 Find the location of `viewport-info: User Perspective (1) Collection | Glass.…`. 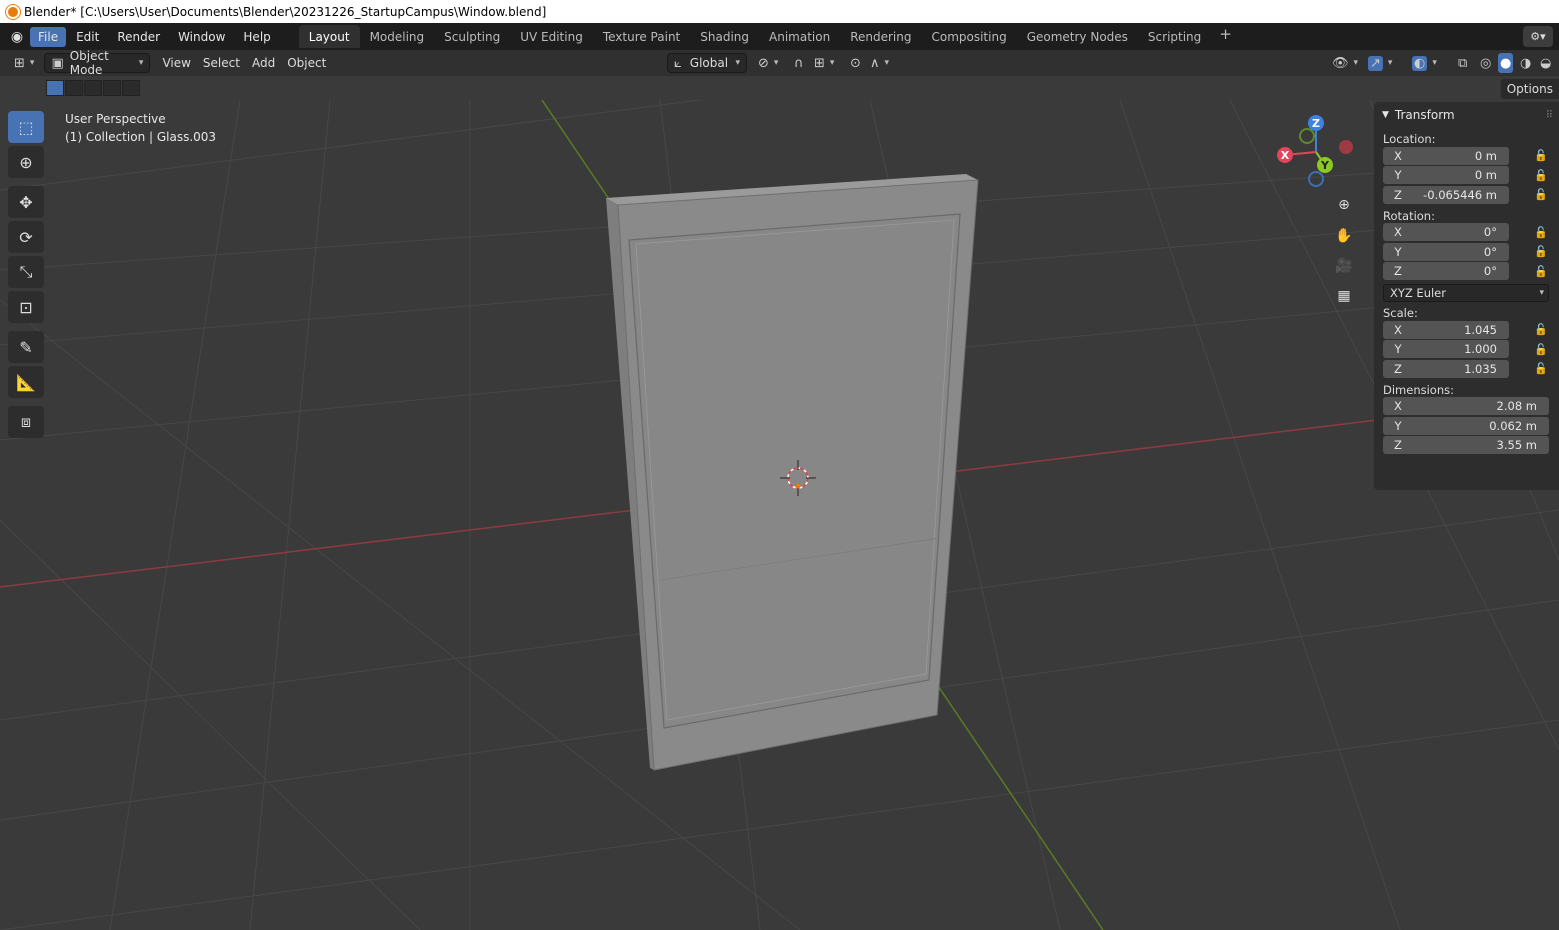

viewport-info: User Perspective (1) Collection | Glass.… is located at coordinates (140, 128).